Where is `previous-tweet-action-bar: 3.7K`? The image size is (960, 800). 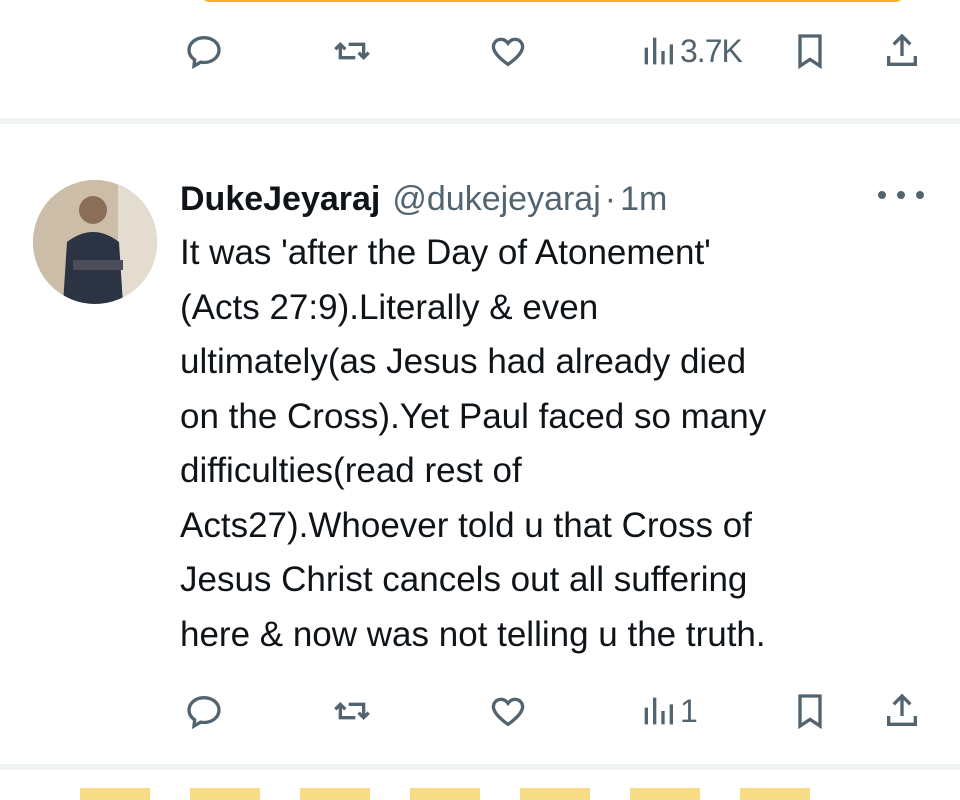
previous-tweet-action-bar: 3.7K is located at coordinates (552, 51).